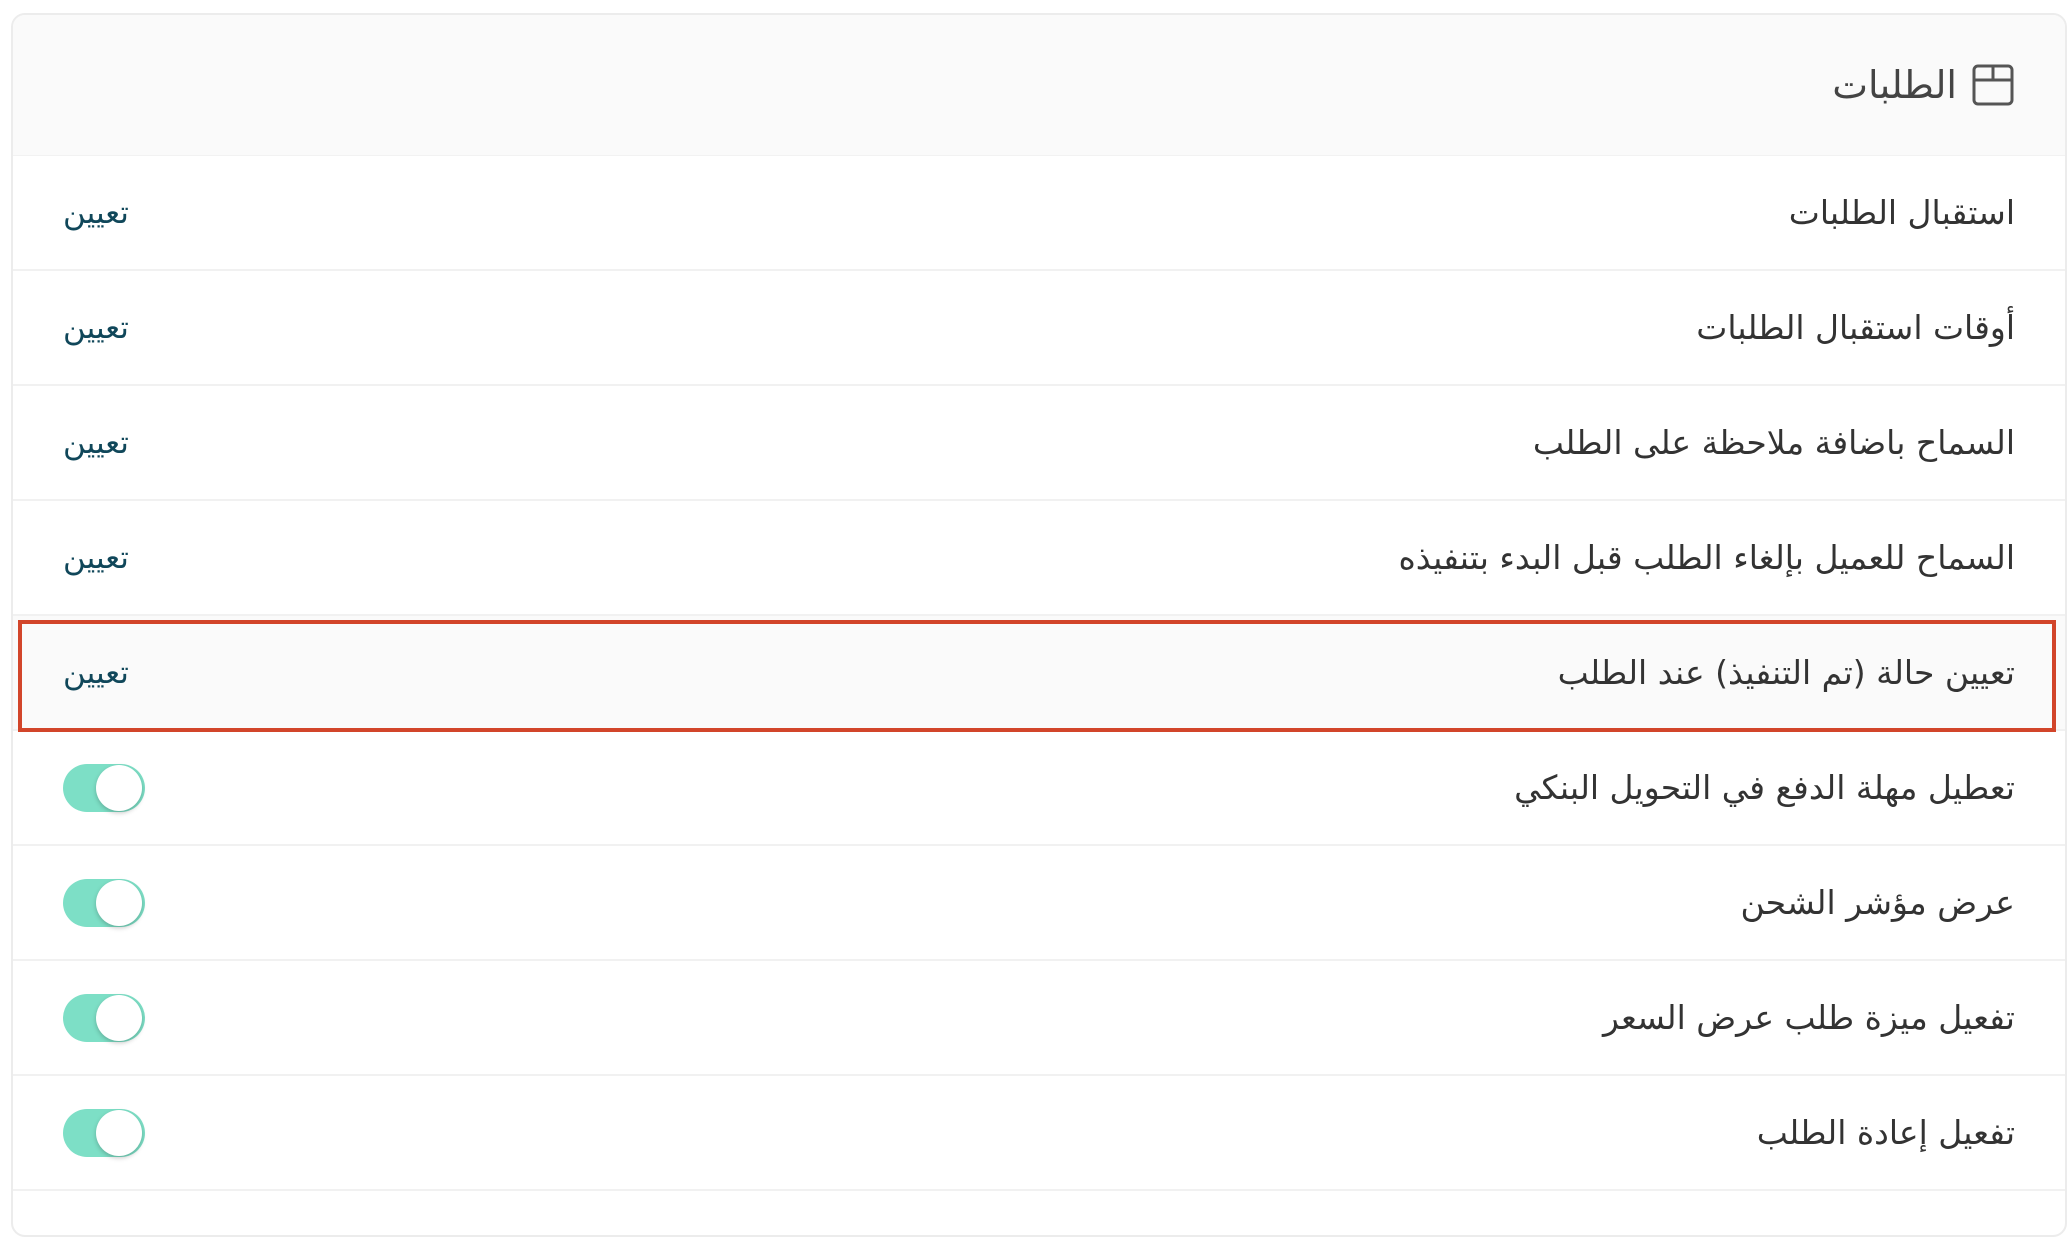  I want to click on setting-label: أوقات استقبال الطلبات, so click(1855, 327).